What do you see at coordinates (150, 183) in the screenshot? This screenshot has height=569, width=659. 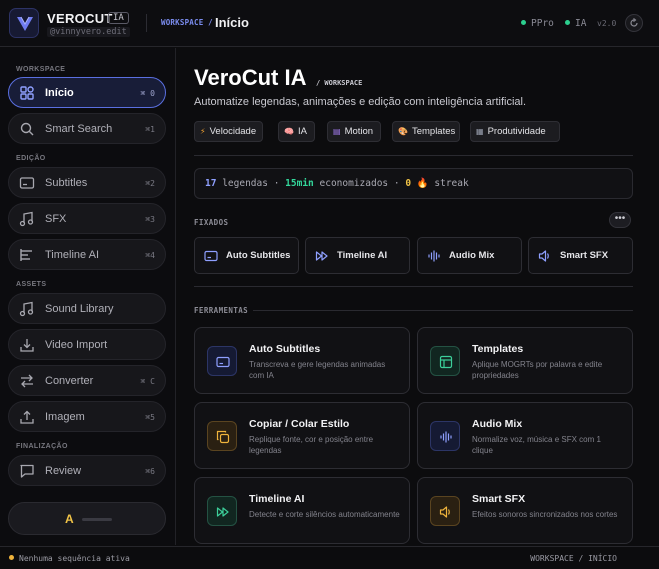 I see `sidebar-item-shortcut: ⌘2` at bounding box center [150, 183].